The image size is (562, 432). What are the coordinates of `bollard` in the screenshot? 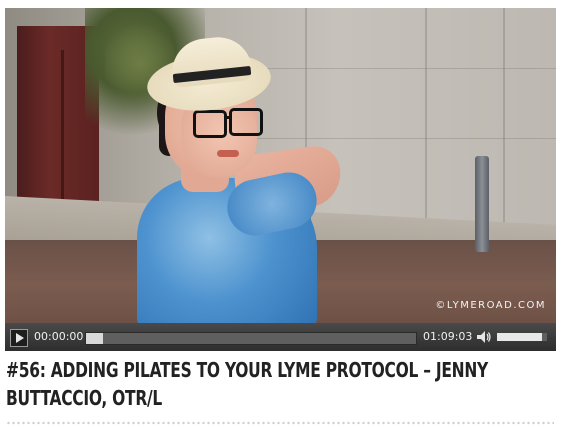 It's located at (482, 204).